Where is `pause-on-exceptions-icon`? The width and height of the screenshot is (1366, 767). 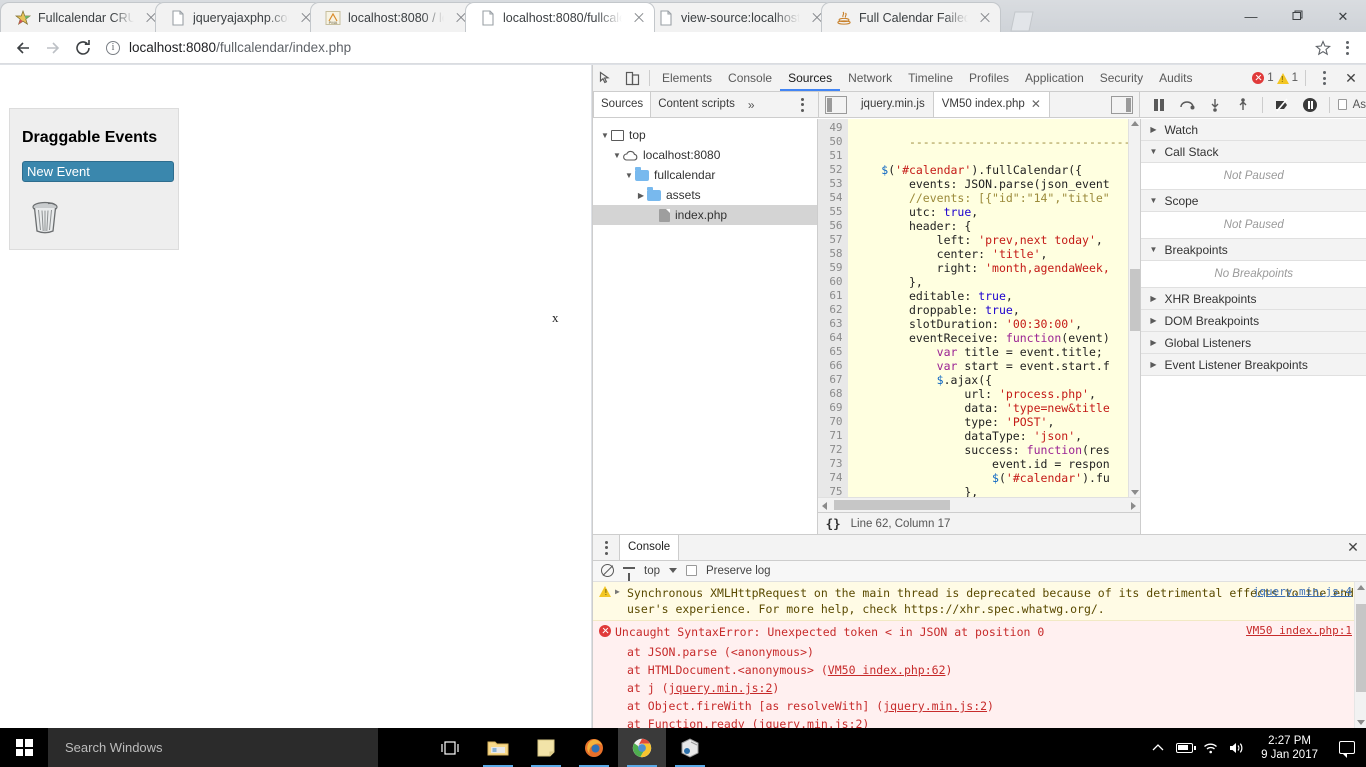
pause-on-exceptions-icon is located at coordinates (1310, 105).